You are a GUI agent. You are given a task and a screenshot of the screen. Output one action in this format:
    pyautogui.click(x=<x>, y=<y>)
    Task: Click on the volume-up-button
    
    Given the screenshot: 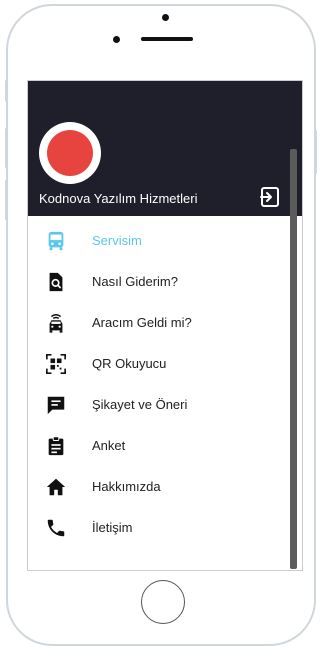 What is the action you would take?
    pyautogui.click(x=6, y=148)
    